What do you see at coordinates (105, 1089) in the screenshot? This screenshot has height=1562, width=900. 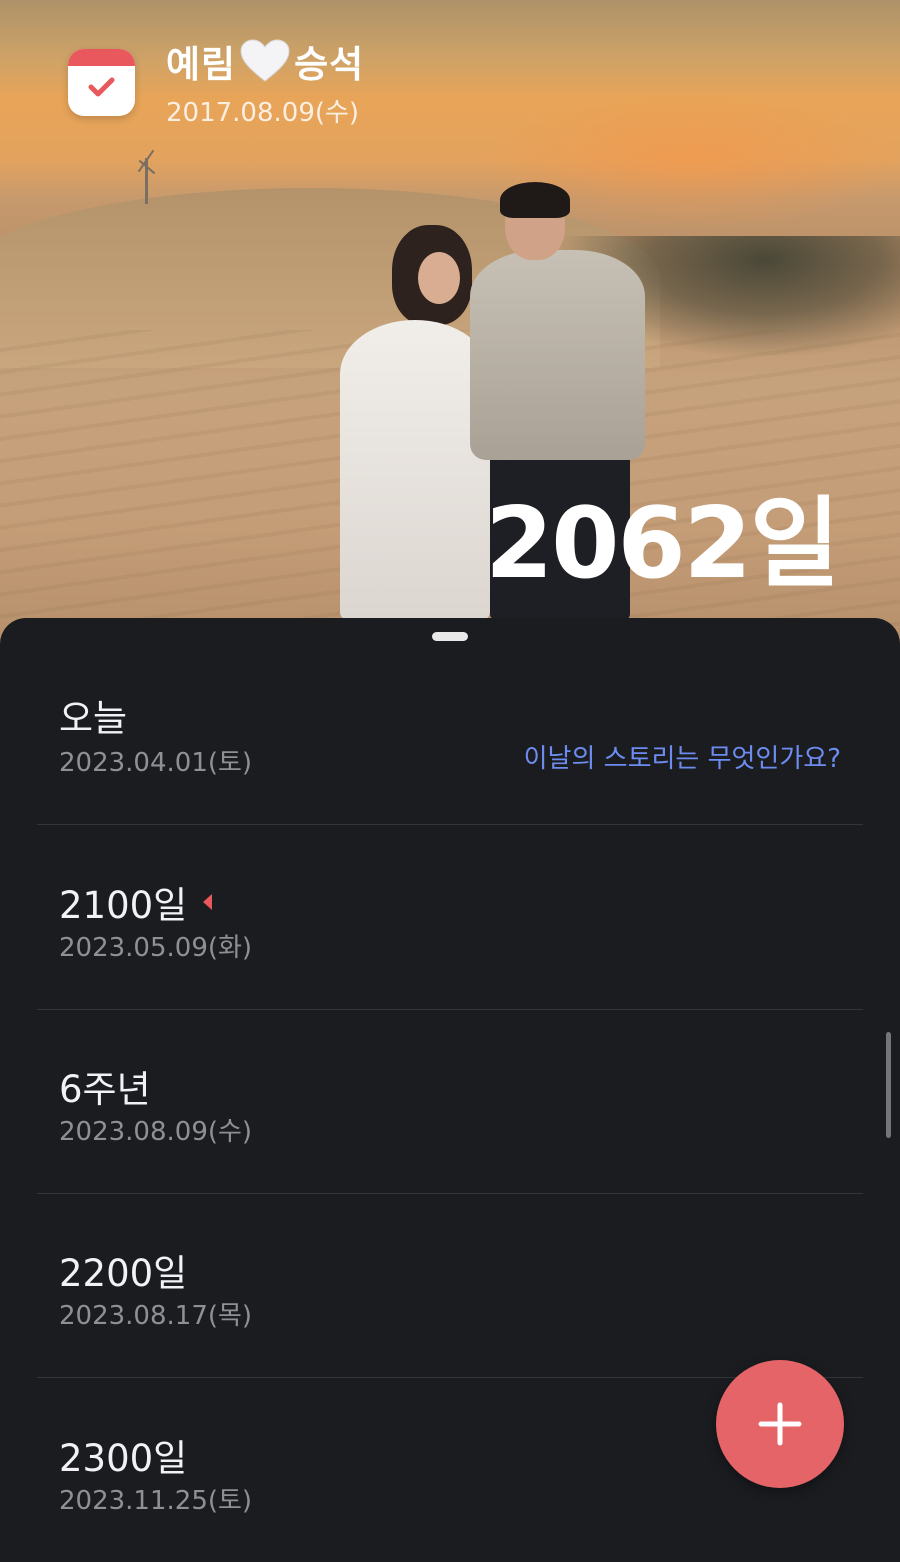 I see `event-title: 6주년` at bounding box center [105, 1089].